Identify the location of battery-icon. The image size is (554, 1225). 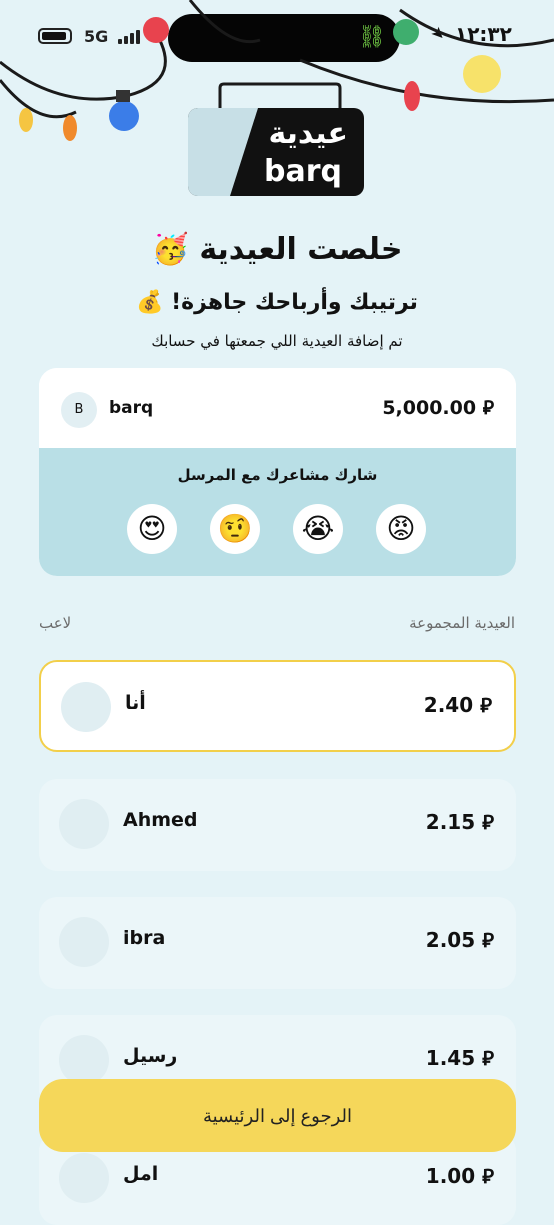
(55, 36).